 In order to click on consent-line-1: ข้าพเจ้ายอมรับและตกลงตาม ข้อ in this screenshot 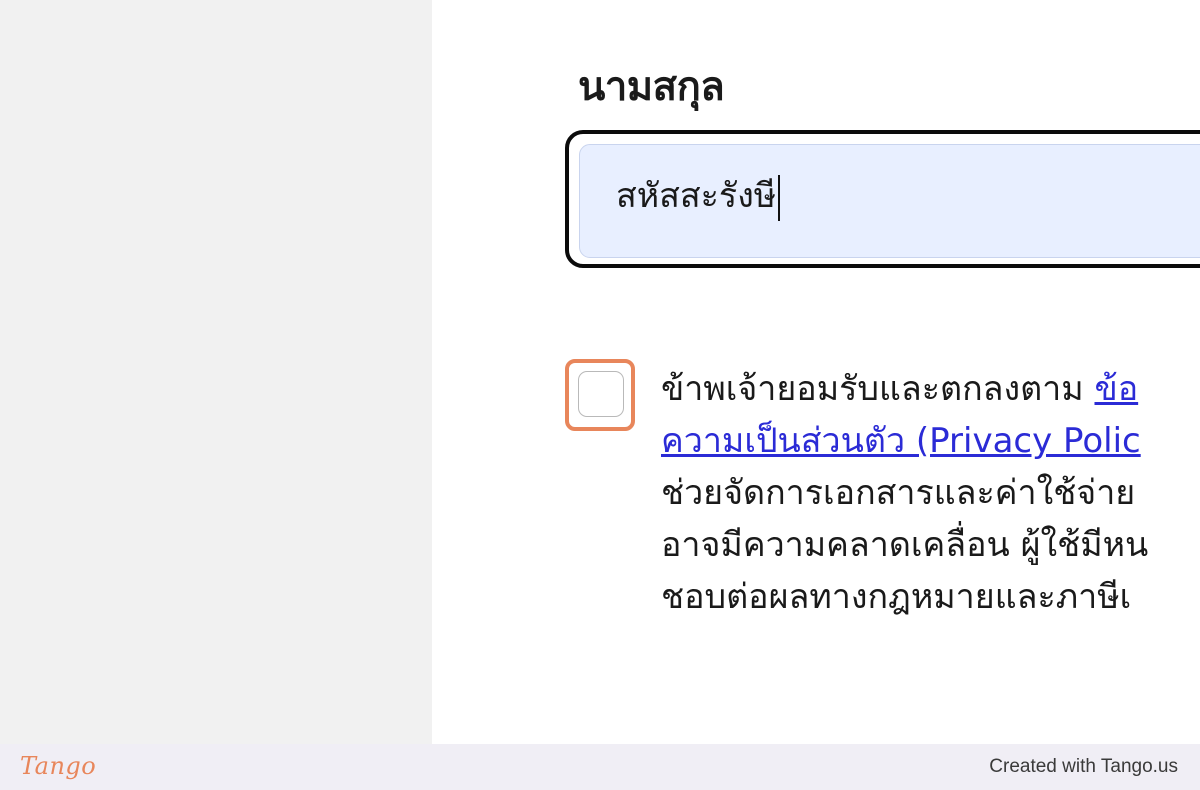, I will do `click(930, 389)`.